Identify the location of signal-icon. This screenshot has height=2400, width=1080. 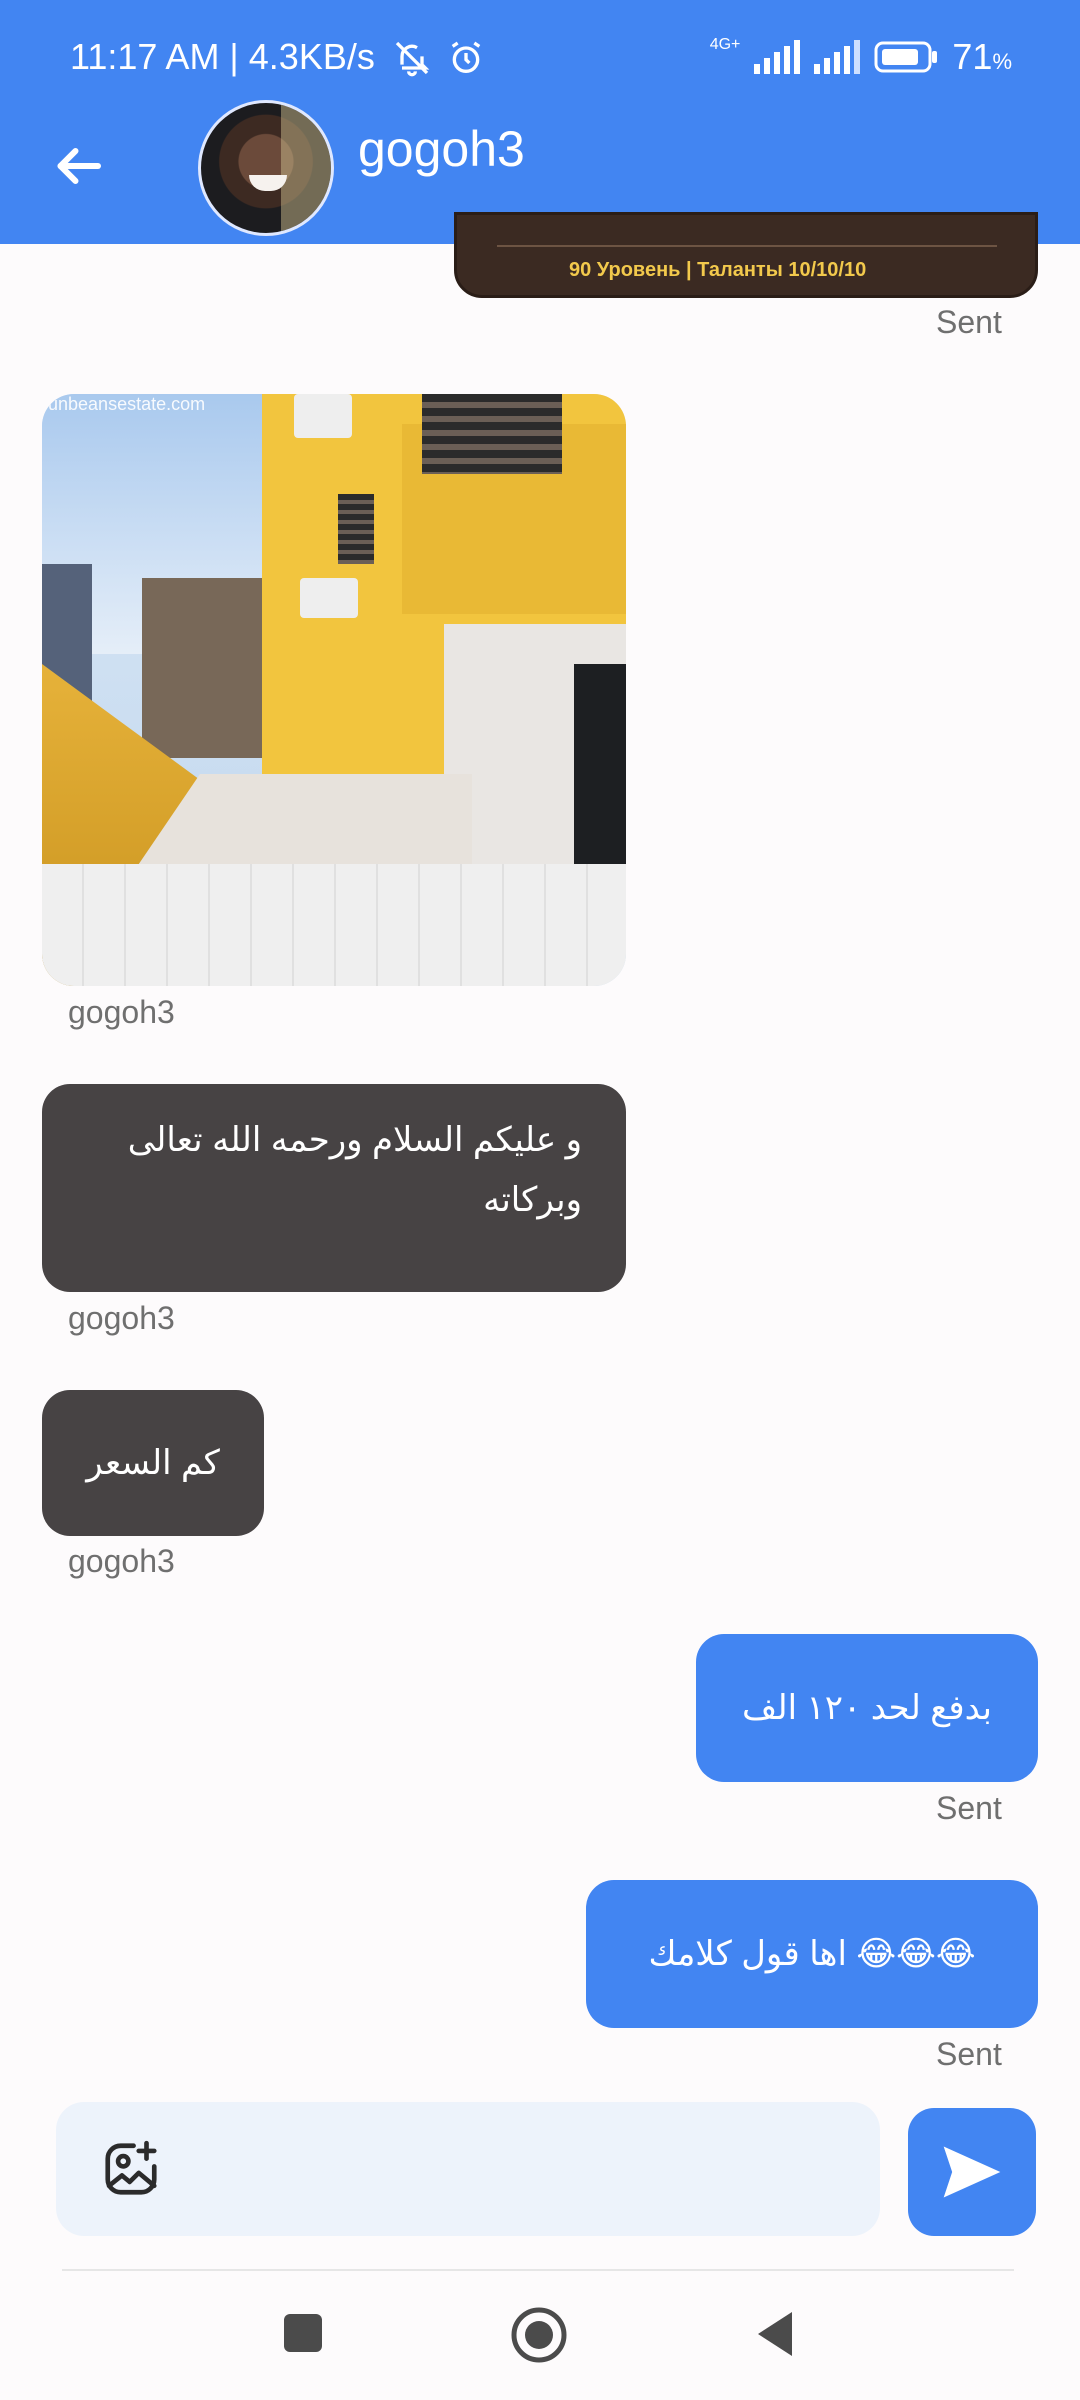
(777, 57).